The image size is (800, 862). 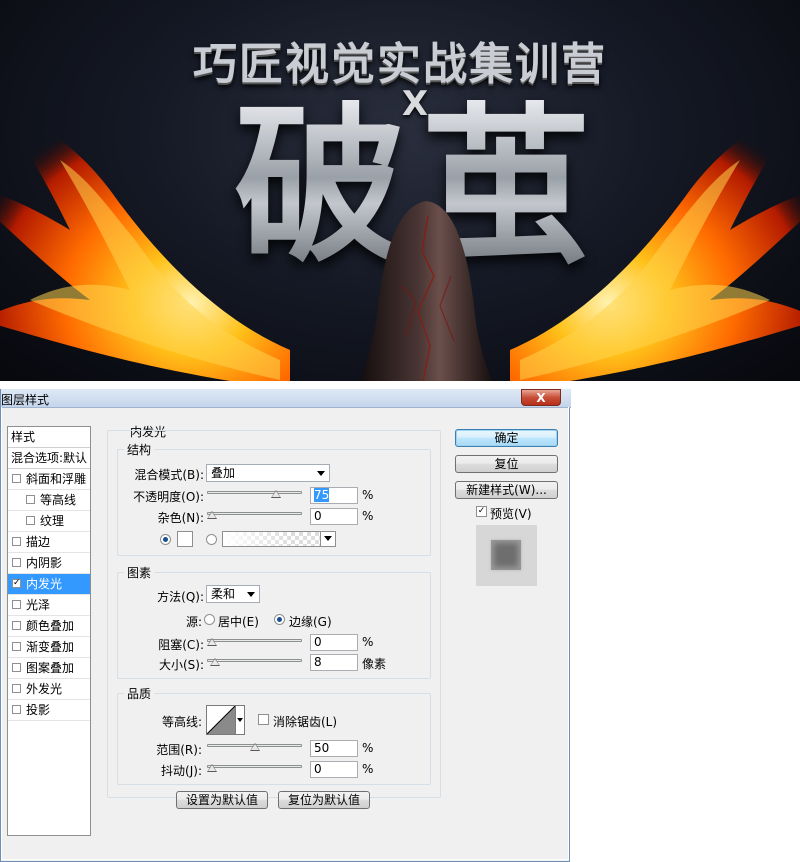 What do you see at coordinates (511, 513) in the screenshot?
I see `preview-label: 预览(V)` at bounding box center [511, 513].